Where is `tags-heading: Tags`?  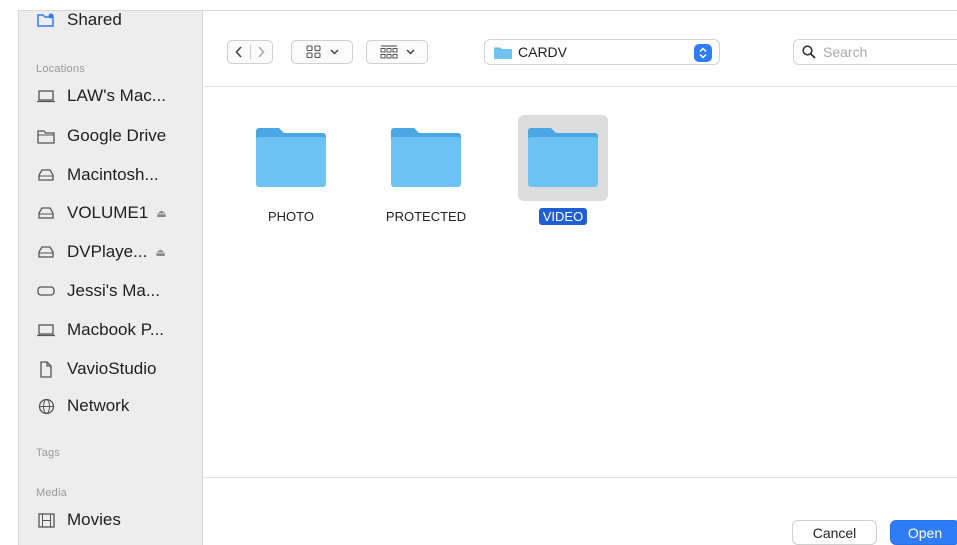
tags-heading: Tags is located at coordinates (48, 453).